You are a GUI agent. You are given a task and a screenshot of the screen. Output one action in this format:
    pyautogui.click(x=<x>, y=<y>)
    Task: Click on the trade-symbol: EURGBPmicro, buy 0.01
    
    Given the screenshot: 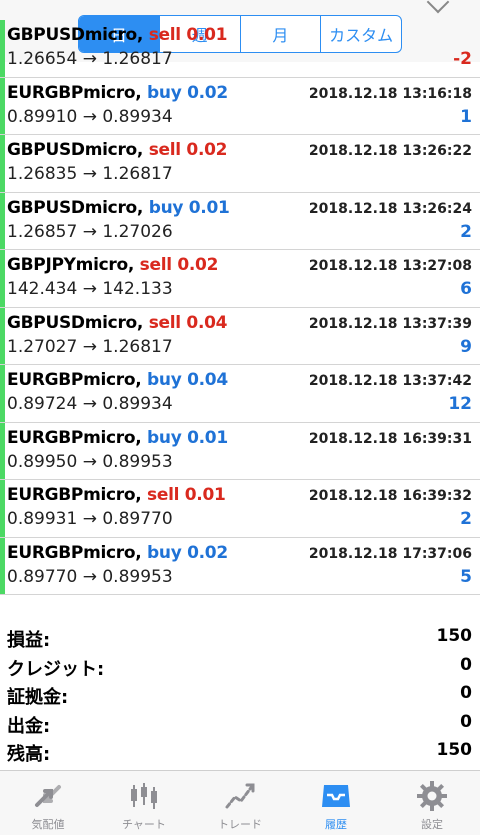 What is the action you would take?
    pyautogui.click(x=117, y=438)
    